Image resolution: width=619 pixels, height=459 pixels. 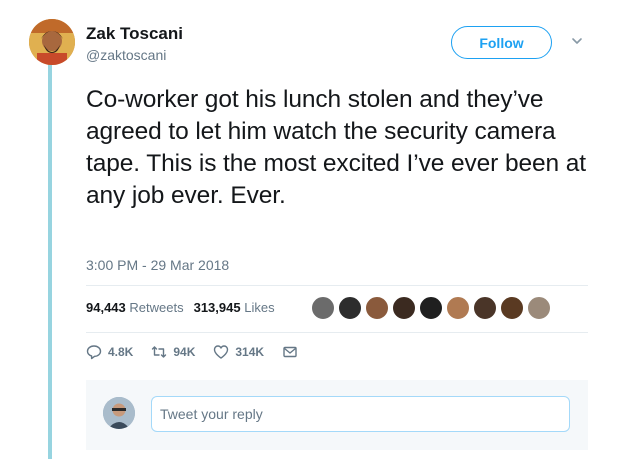 I want to click on retweet-button: 94K, so click(x=173, y=352).